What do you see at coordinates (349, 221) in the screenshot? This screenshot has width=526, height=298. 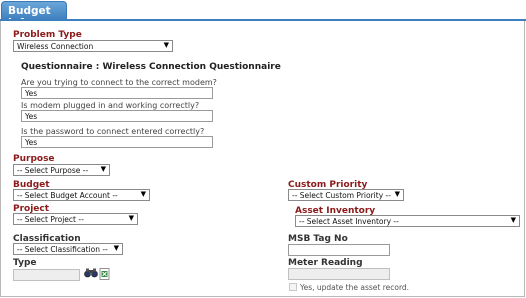 I see `asset-inventory-value: -- Select Asset Inventory --` at bounding box center [349, 221].